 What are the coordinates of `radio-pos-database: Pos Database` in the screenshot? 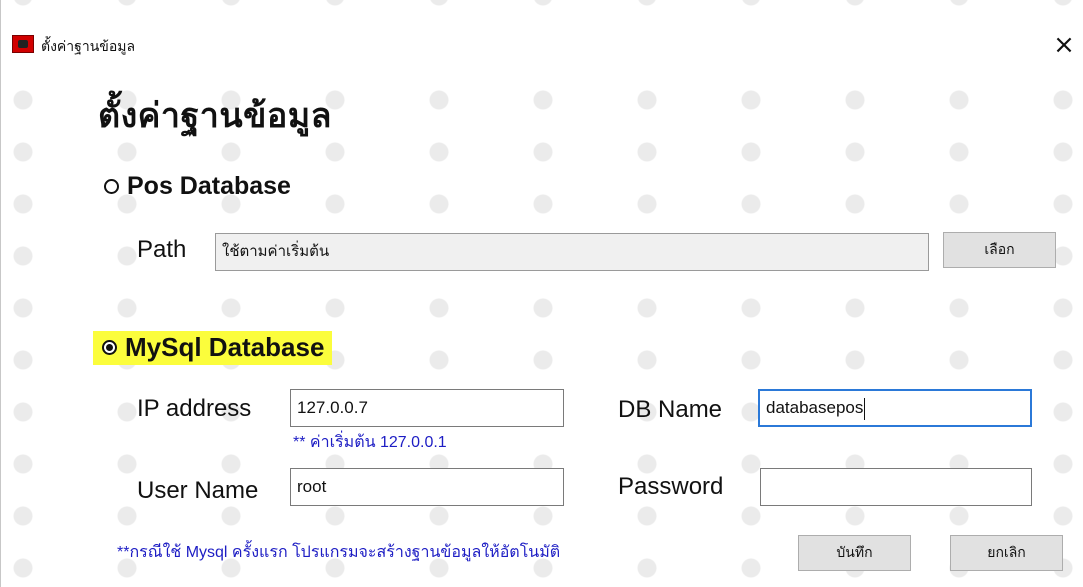 It's located at (197, 186).